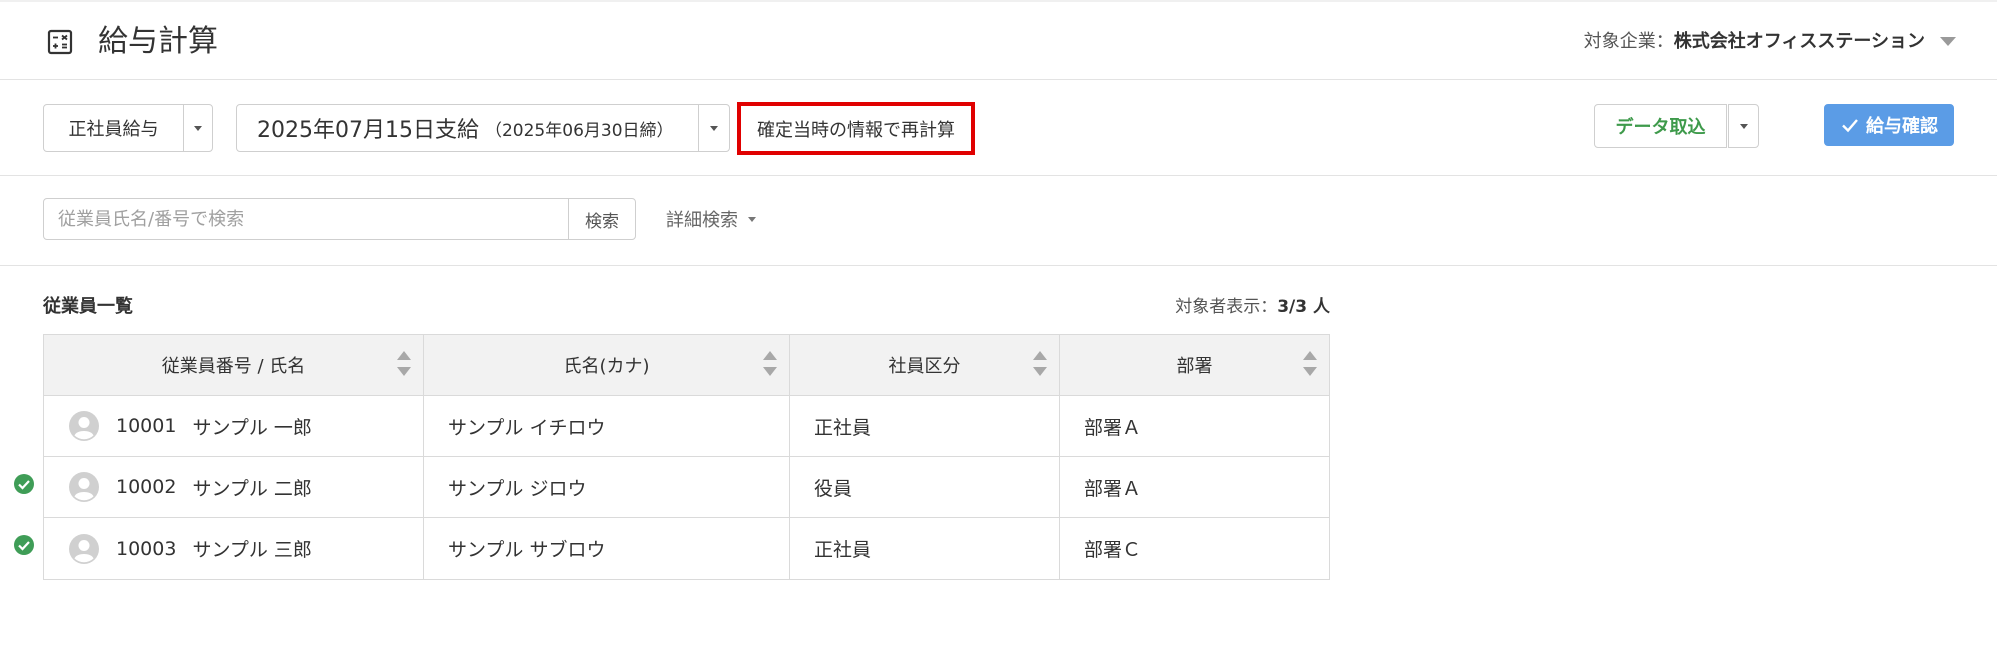  I want to click on table-row: 10003 サンプル 三郎 サンプル サブロウ 正社員 部署Ｃ, so click(686, 548).